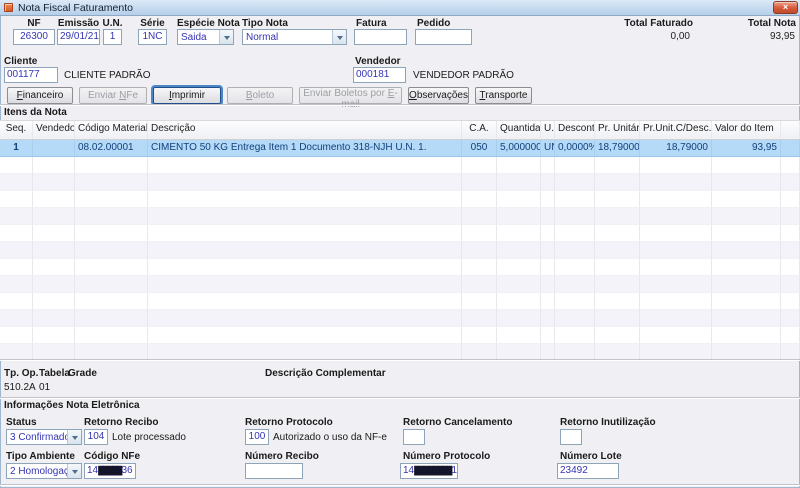  What do you see at coordinates (438, 95) in the screenshot?
I see `toolbar-button-observa-es: Observações` at bounding box center [438, 95].